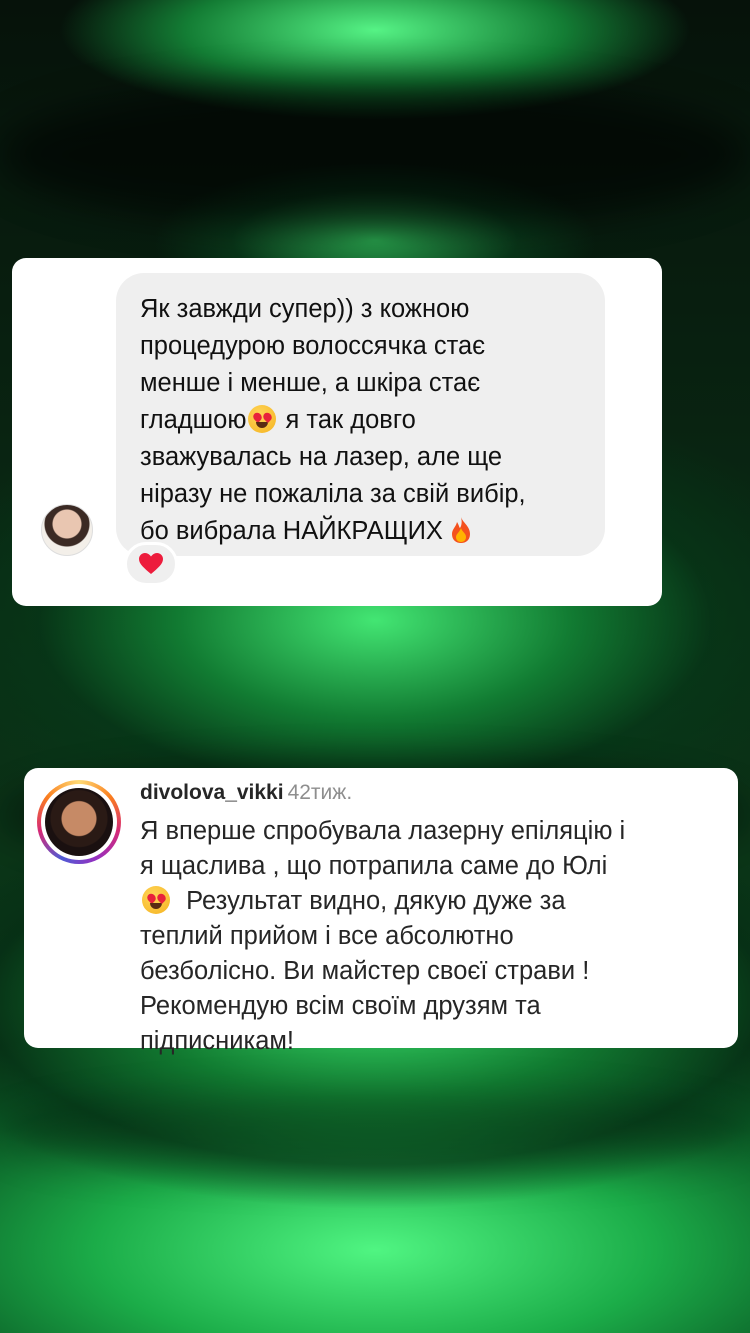  I want to click on avatar, so click(67, 530).